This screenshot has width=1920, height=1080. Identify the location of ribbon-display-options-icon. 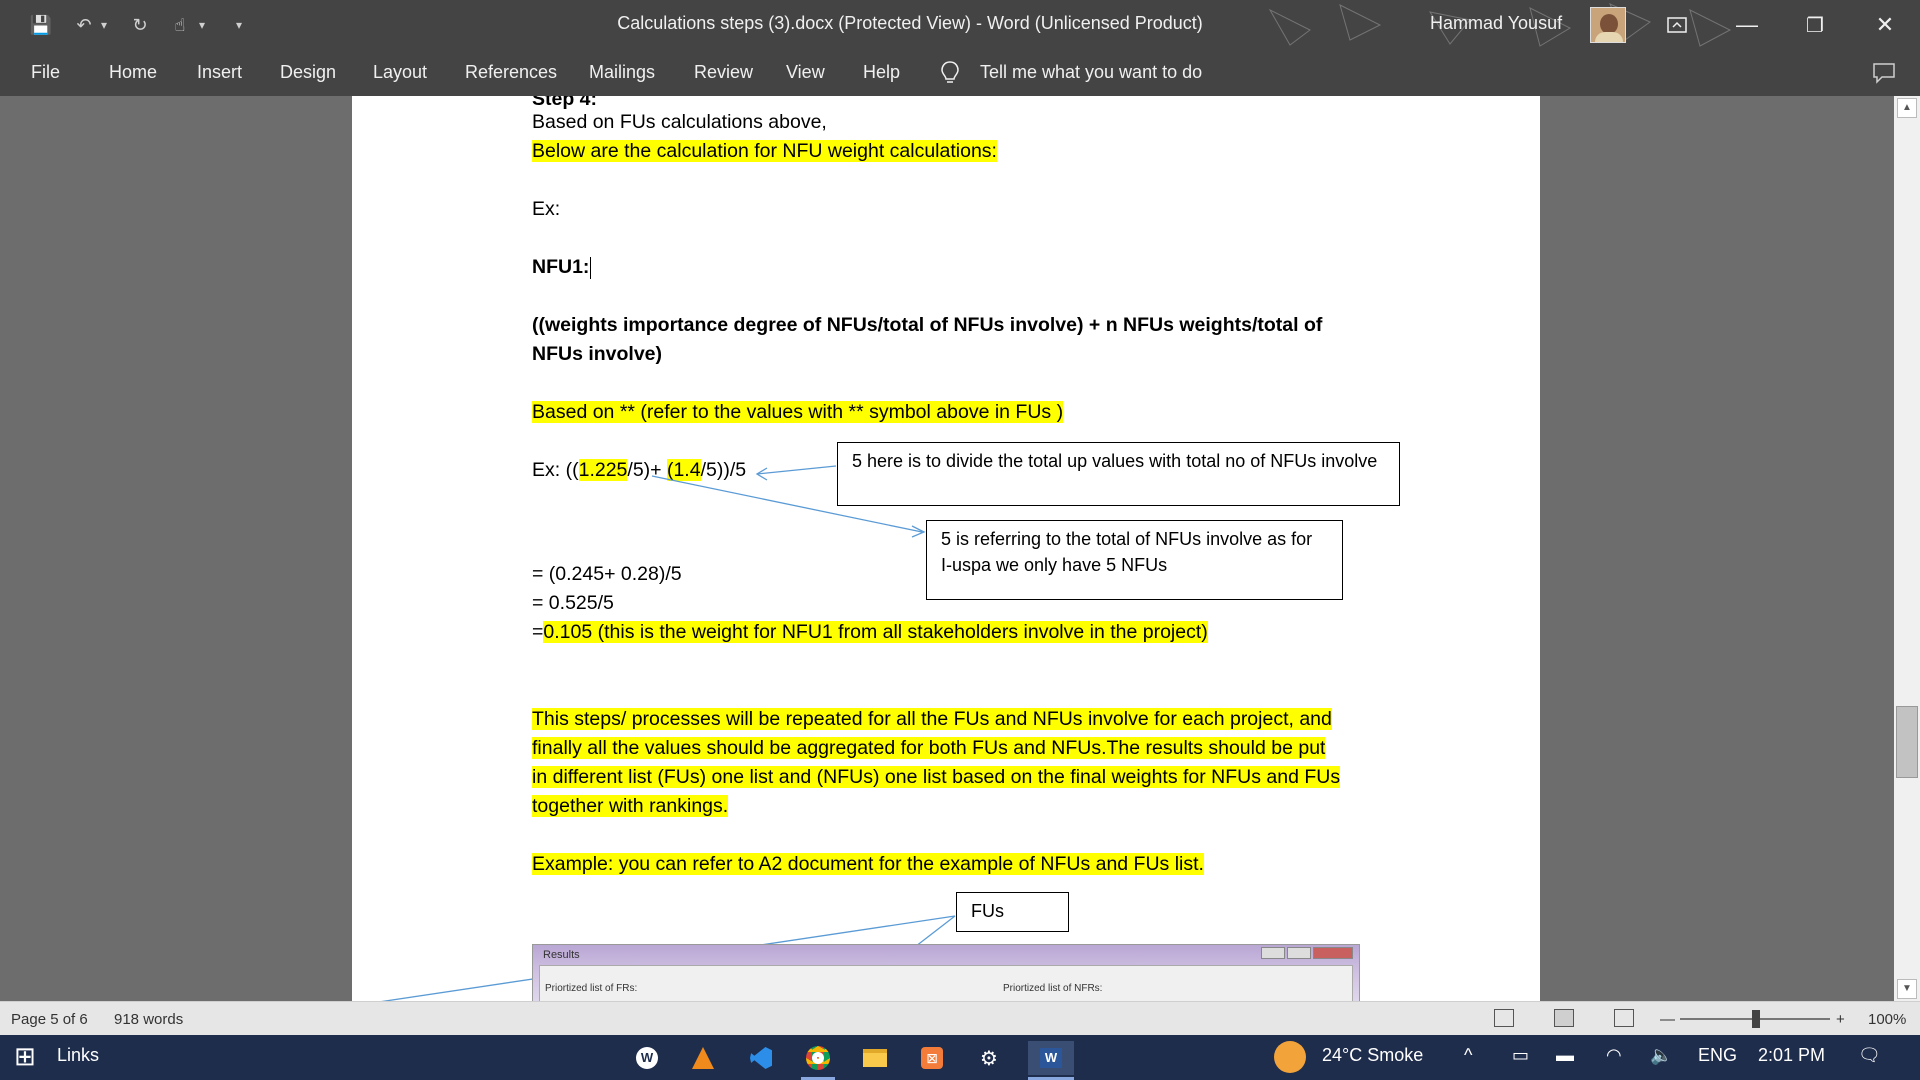
(1677, 25).